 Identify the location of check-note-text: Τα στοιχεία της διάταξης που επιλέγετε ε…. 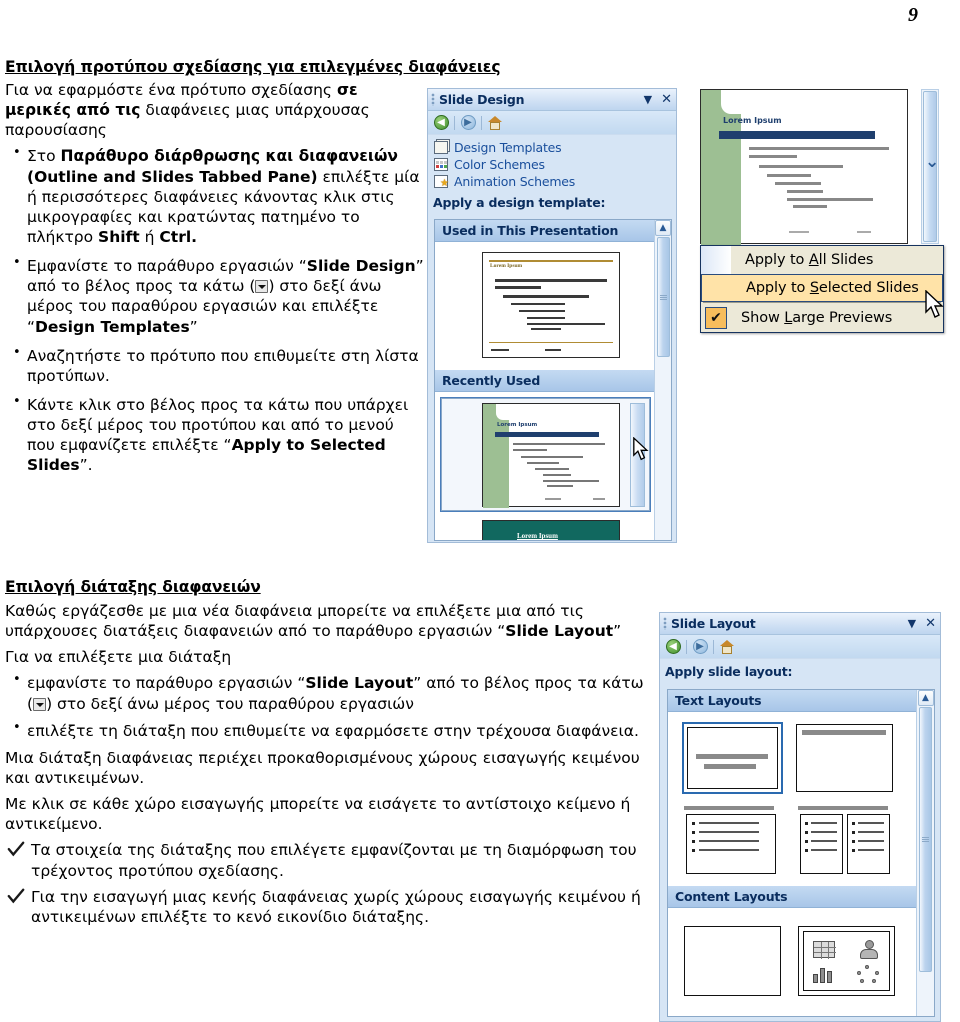
(334, 860).